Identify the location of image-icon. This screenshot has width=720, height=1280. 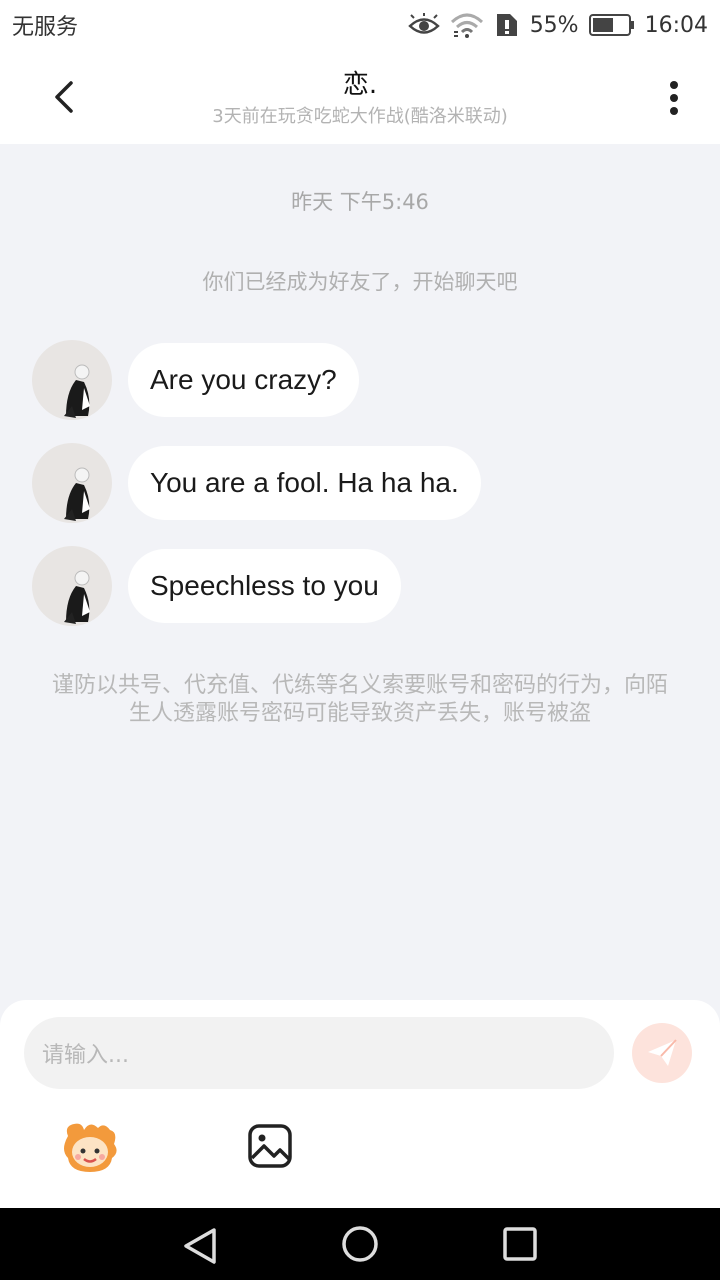
(270, 1146).